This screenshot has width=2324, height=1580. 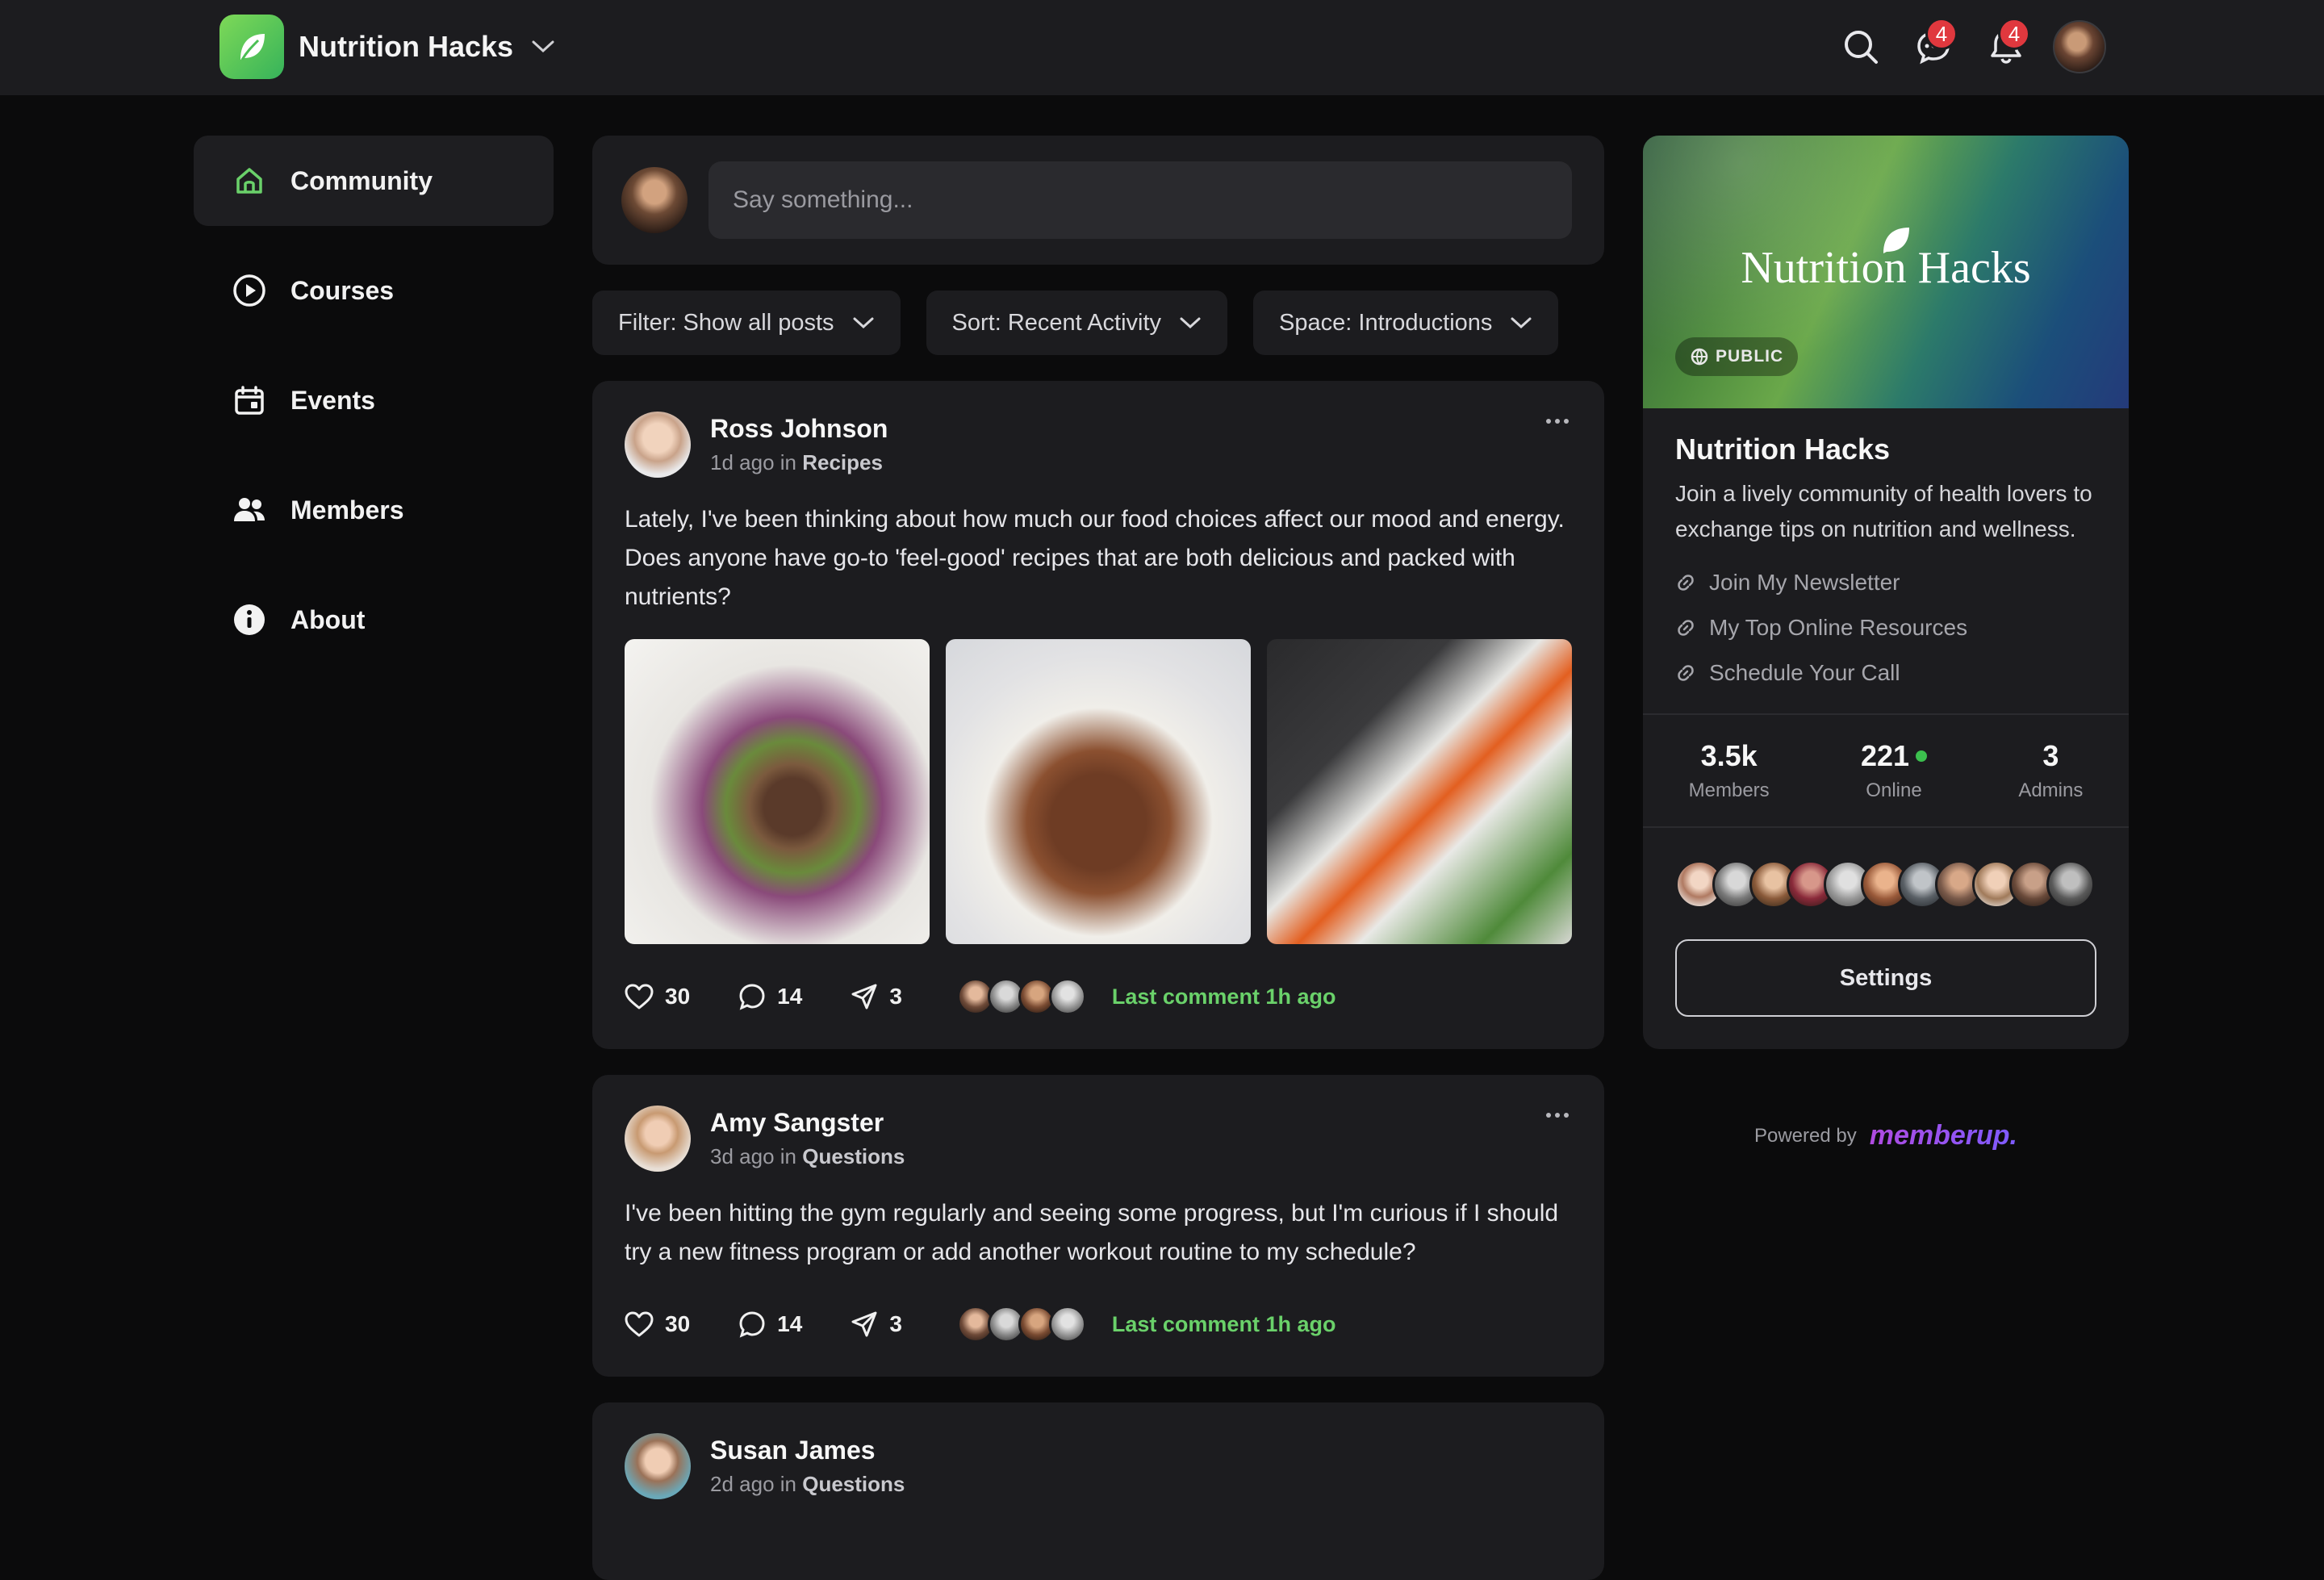 I want to click on user-avatar, so click(x=2079, y=46).